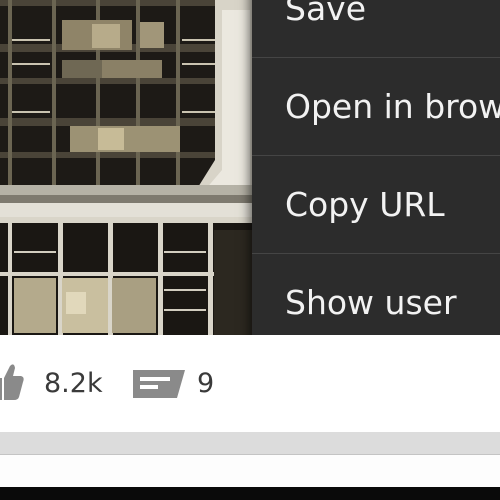  I want to click on next-card-edge, so click(250, 493).